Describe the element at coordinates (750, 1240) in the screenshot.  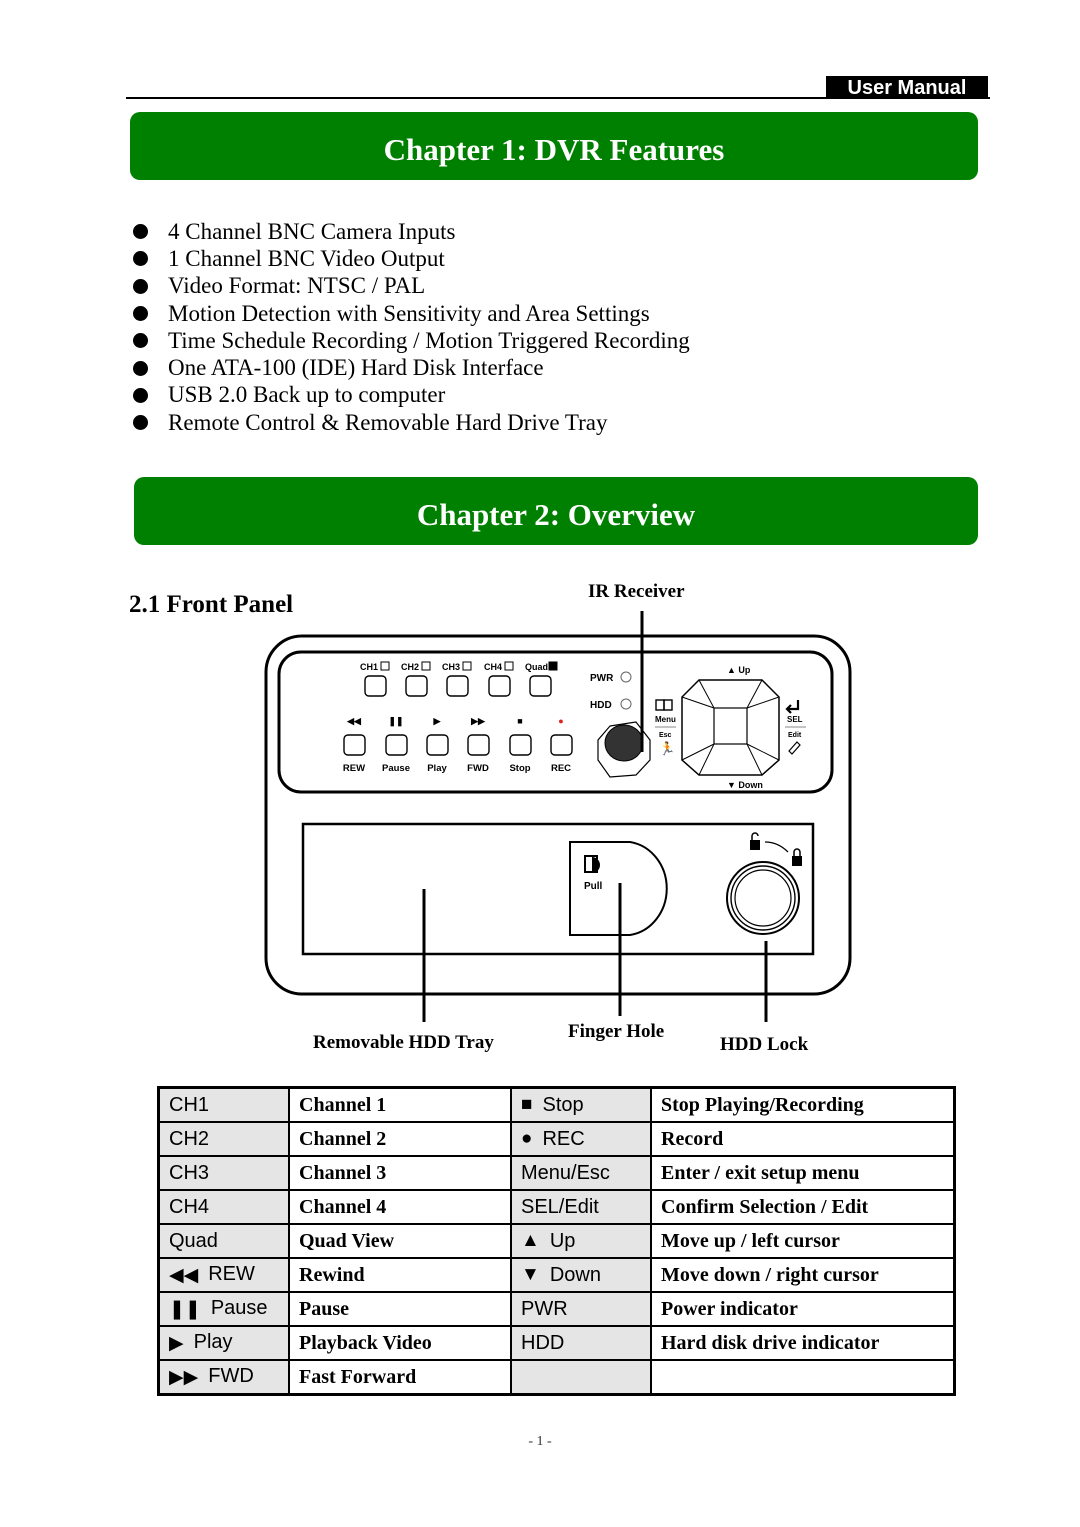
I see `description-cell-text: Move up / left cursor` at that location.